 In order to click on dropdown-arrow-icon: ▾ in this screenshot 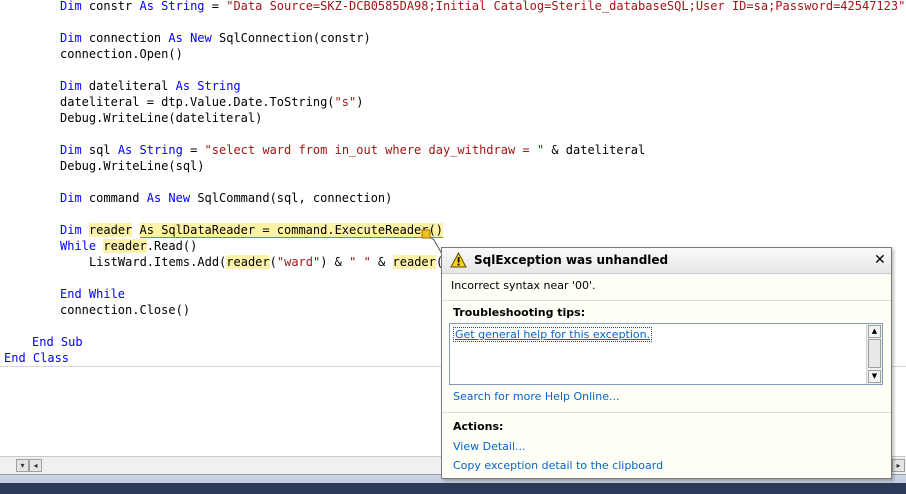, I will do `click(22, 465)`.